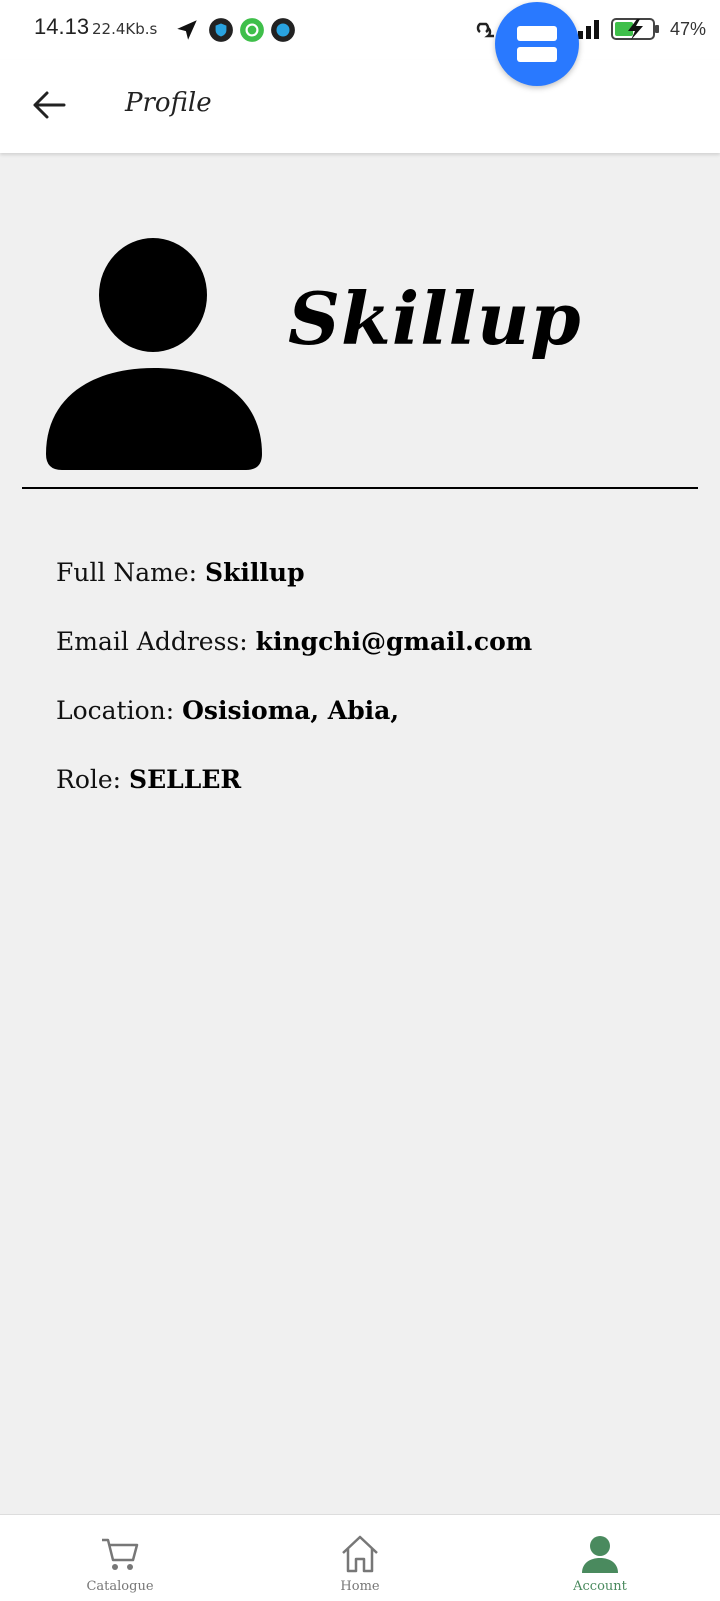 This screenshot has height=1601, width=720. Describe the element at coordinates (283, 30) in the screenshot. I see `whatsapp-icon` at that location.